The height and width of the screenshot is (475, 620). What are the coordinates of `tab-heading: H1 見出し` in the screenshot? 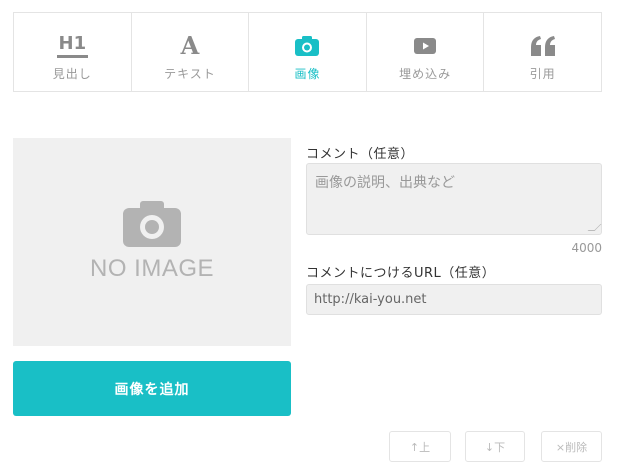 It's located at (73, 52).